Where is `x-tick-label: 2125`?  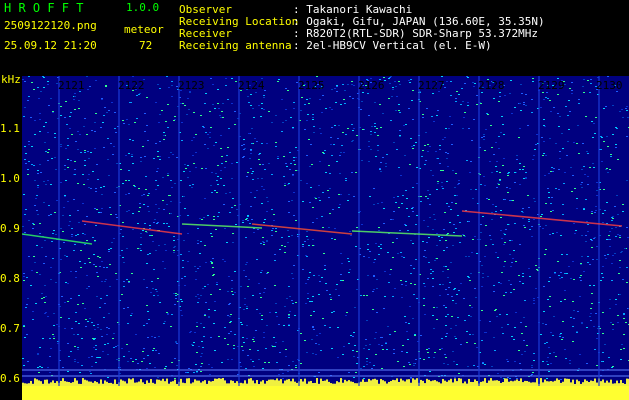
x-tick-label: 2125 is located at coordinates (311, 85).